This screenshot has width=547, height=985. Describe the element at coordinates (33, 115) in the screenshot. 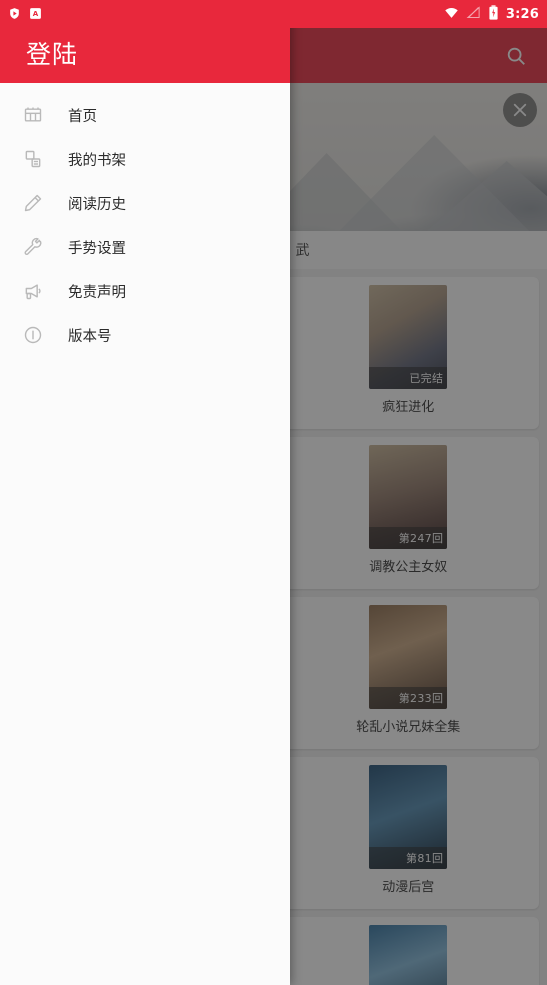

I see `grid-icon` at that location.